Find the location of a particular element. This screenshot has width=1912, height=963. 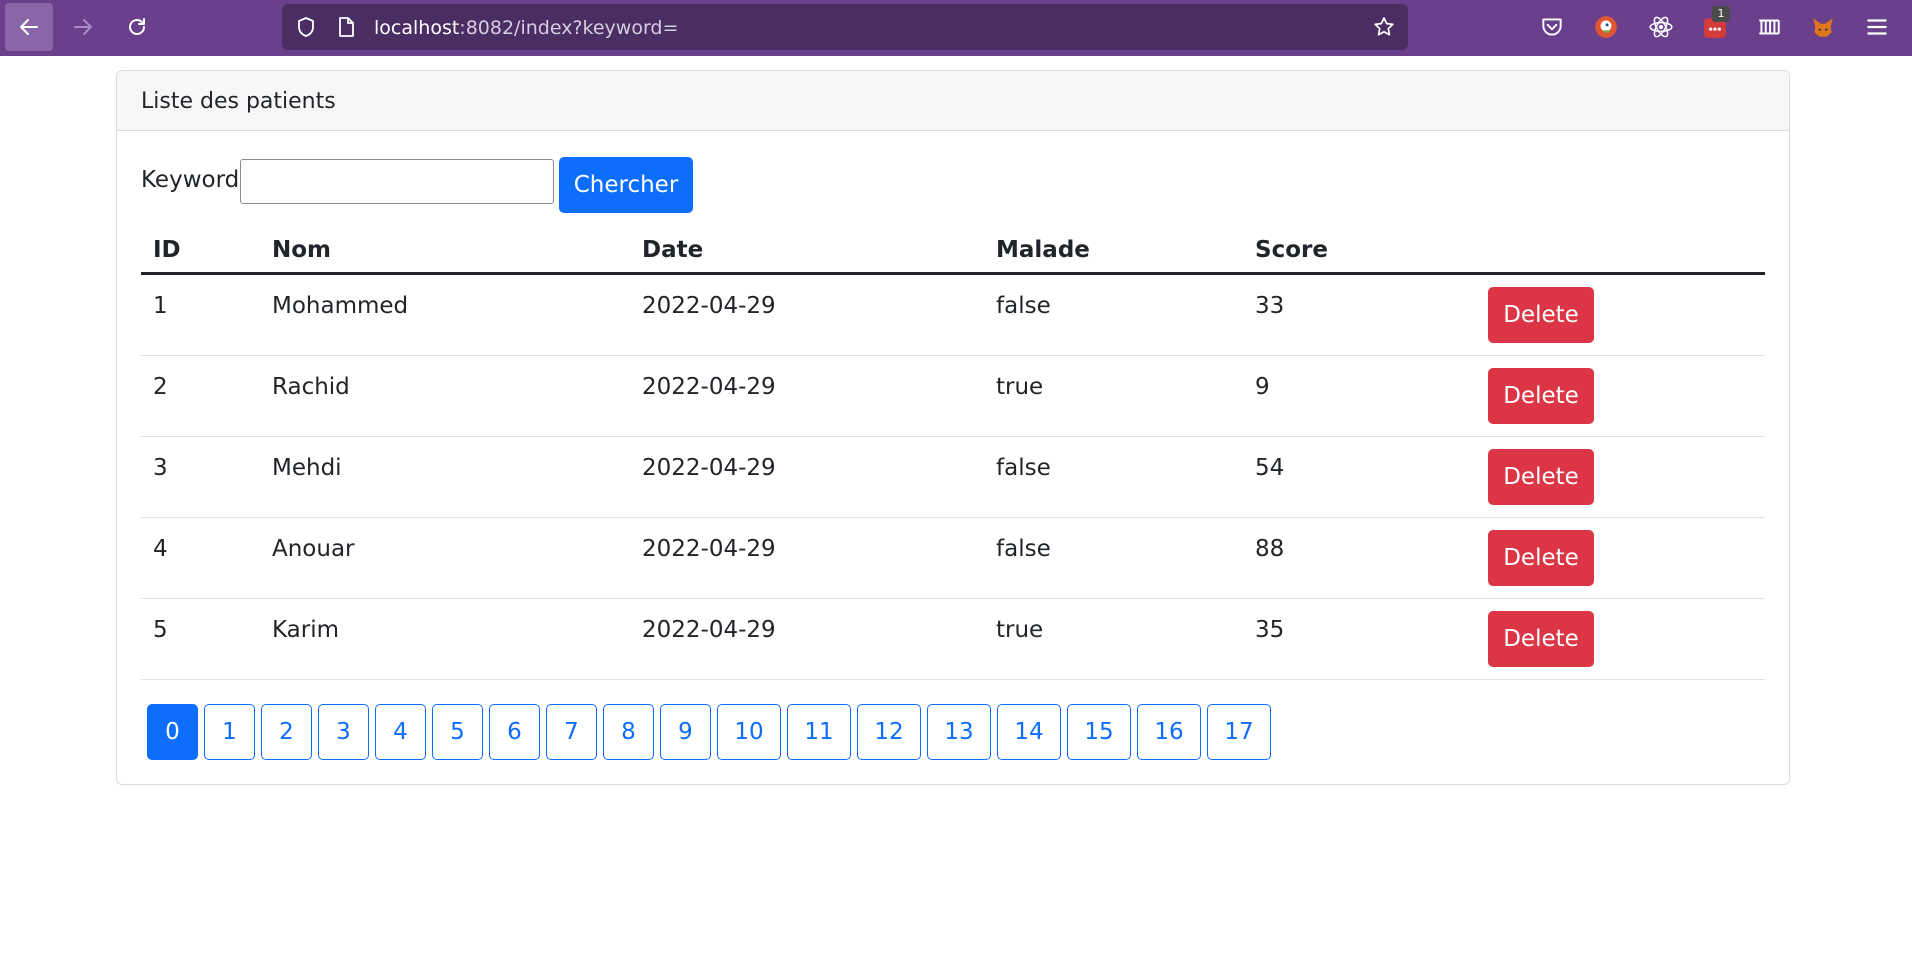

page-button: 12 is located at coordinates (889, 732).